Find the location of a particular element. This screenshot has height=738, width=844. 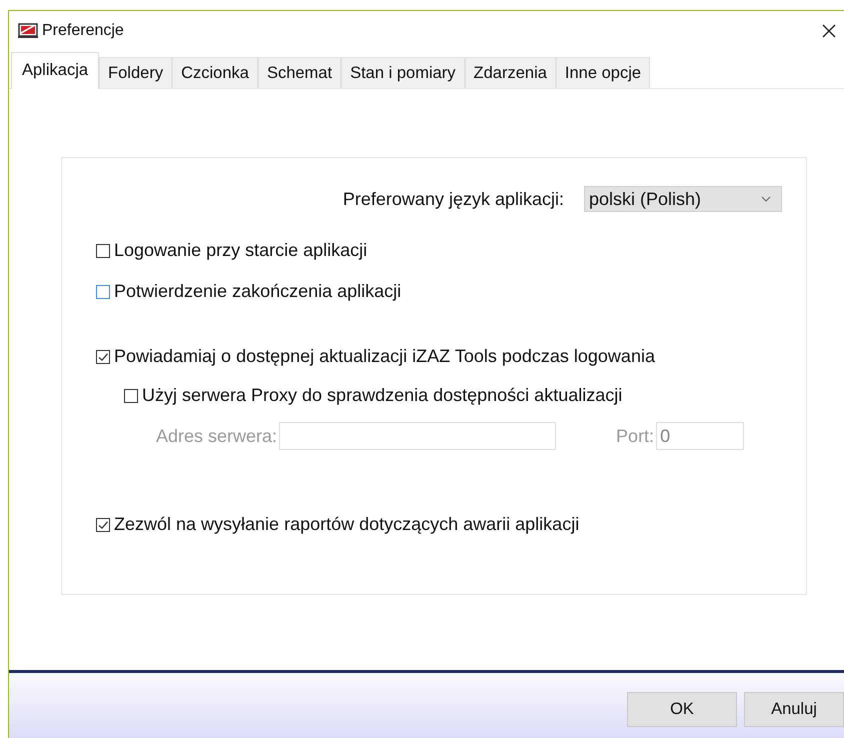

checkbox-label: Zezwól na wysyłanie raportów dotyczących awarii aplikacji is located at coordinates (347, 524).